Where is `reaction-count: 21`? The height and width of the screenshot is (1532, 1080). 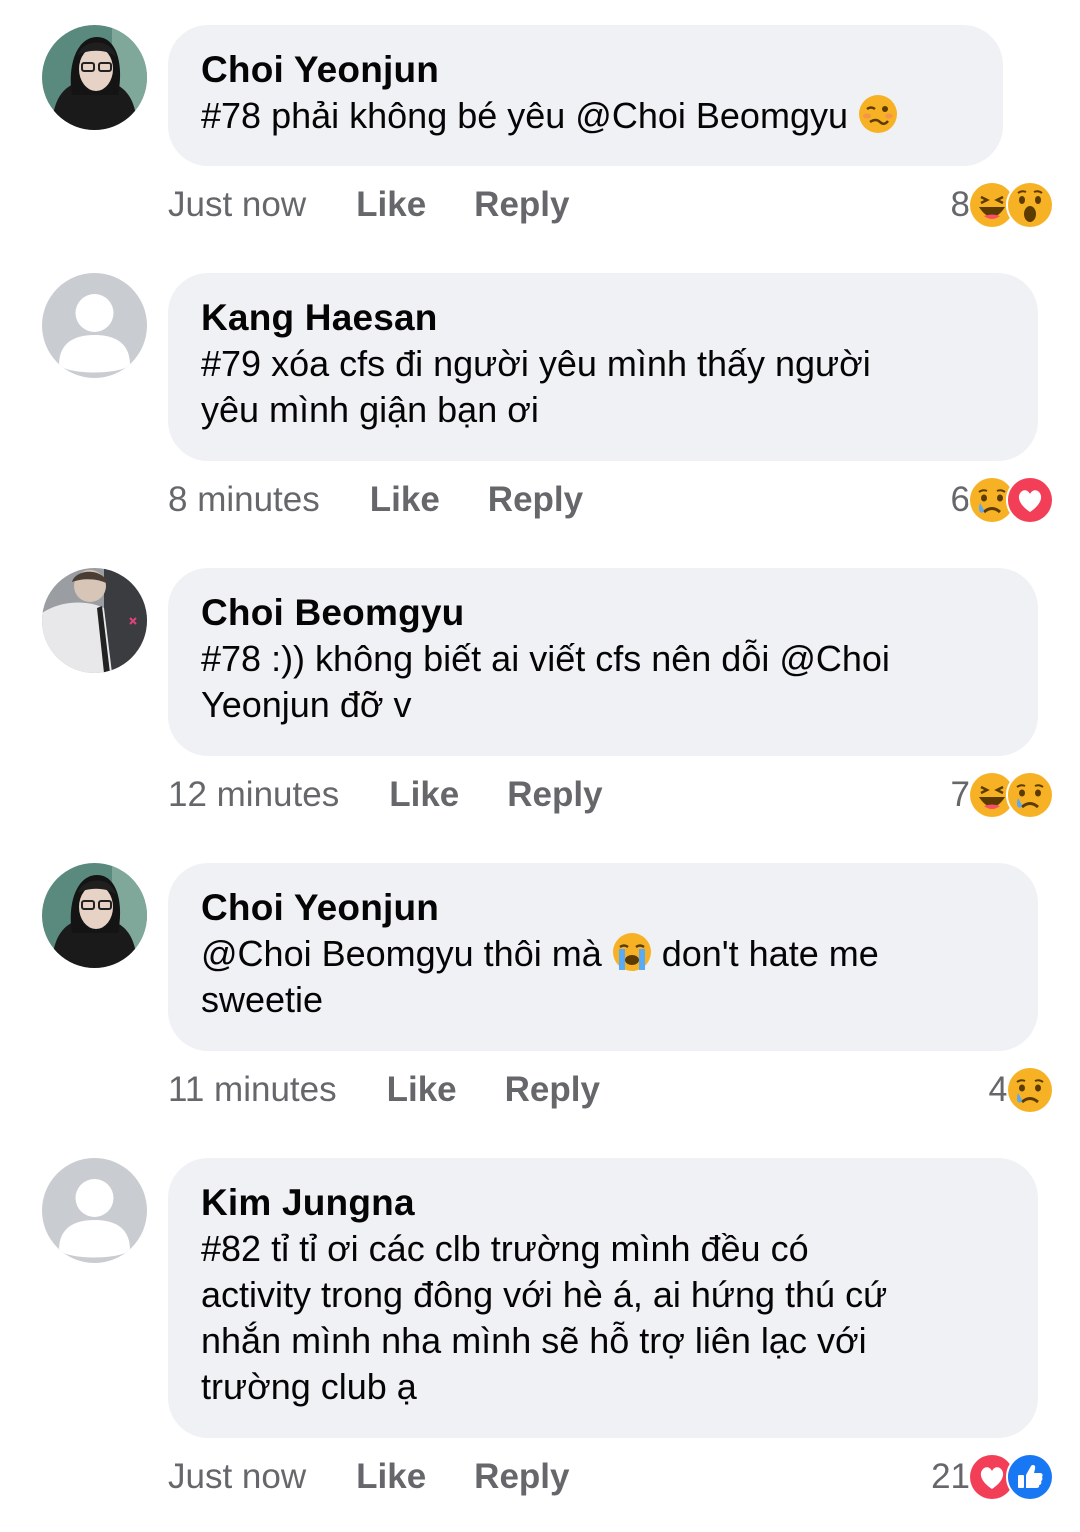
reaction-count: 21 is located at coordinates (950, 1476).